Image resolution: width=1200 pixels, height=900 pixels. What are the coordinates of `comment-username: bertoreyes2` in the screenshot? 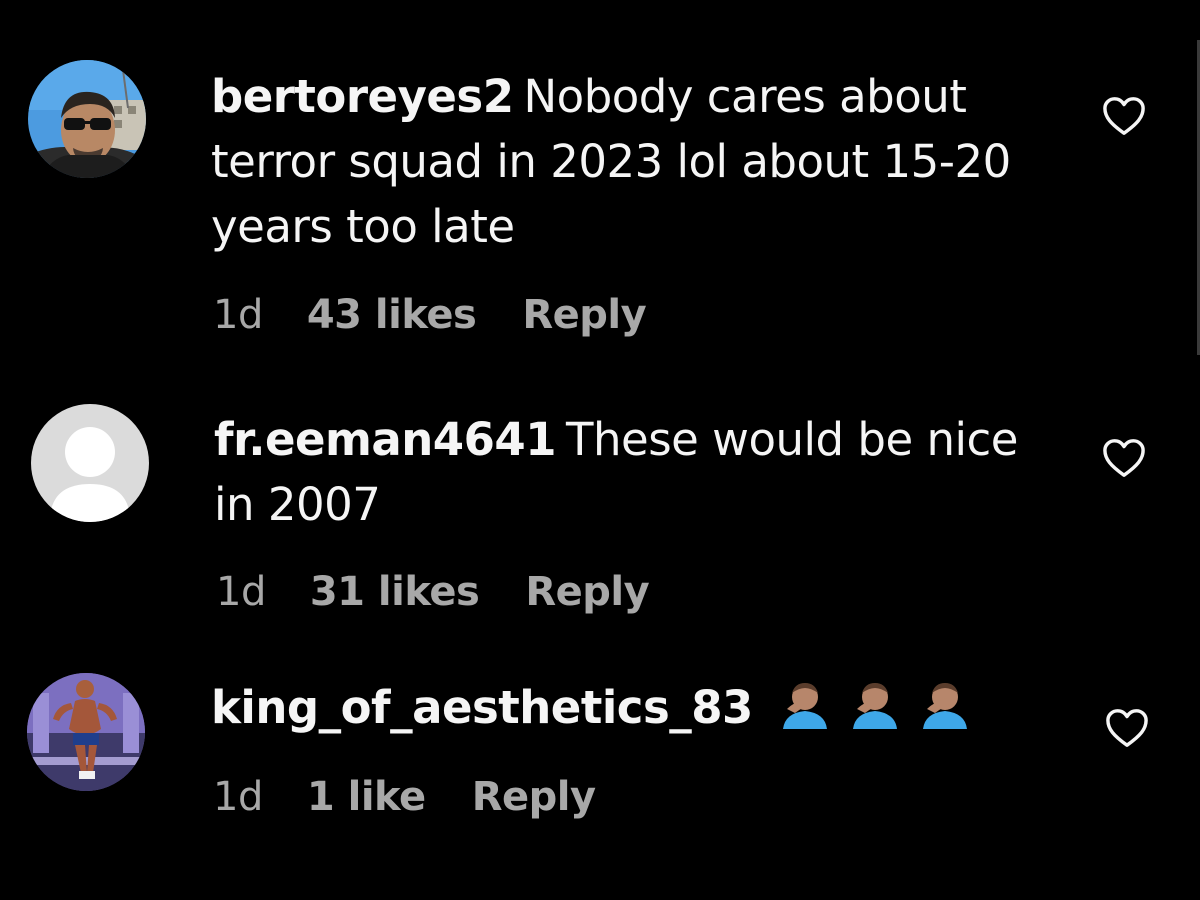 It's located at (362, 96).